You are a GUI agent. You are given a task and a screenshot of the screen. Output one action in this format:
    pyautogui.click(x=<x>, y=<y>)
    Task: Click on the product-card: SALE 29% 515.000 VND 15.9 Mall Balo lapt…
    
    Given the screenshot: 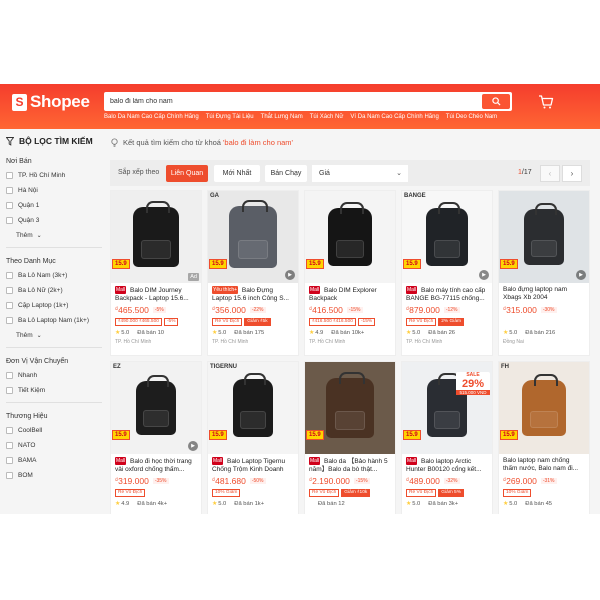 What is the action you would take?
    pyautogui.click(x=447, y=437)
    